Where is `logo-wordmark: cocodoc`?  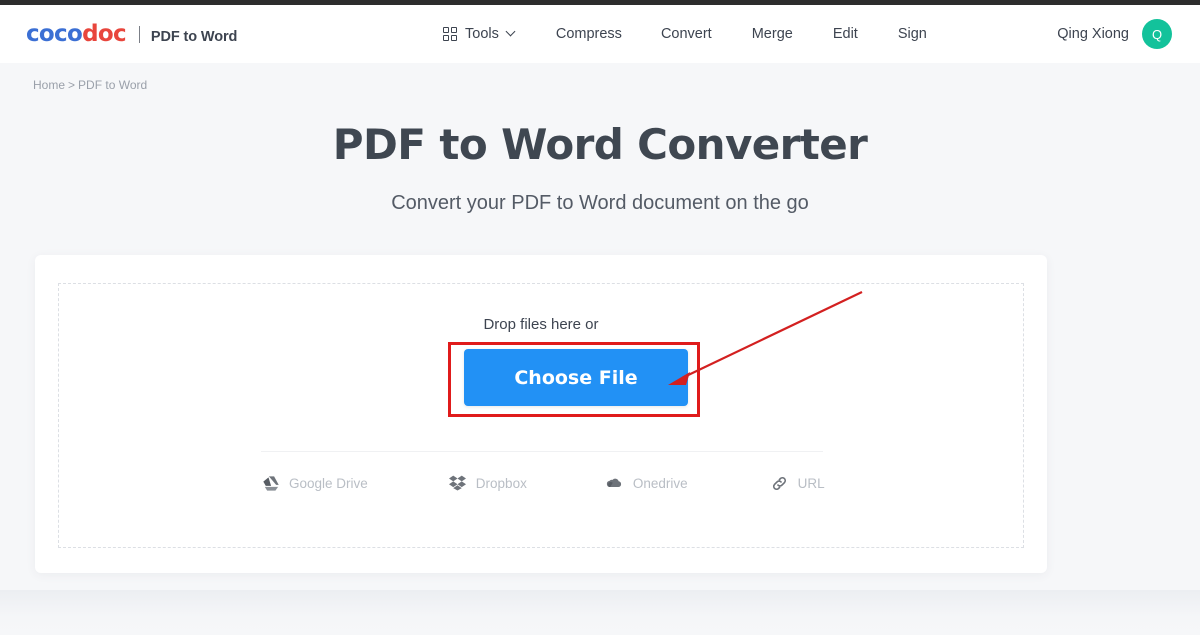 logo-wordmark: cocodoc is located at coordinates (76, 34).